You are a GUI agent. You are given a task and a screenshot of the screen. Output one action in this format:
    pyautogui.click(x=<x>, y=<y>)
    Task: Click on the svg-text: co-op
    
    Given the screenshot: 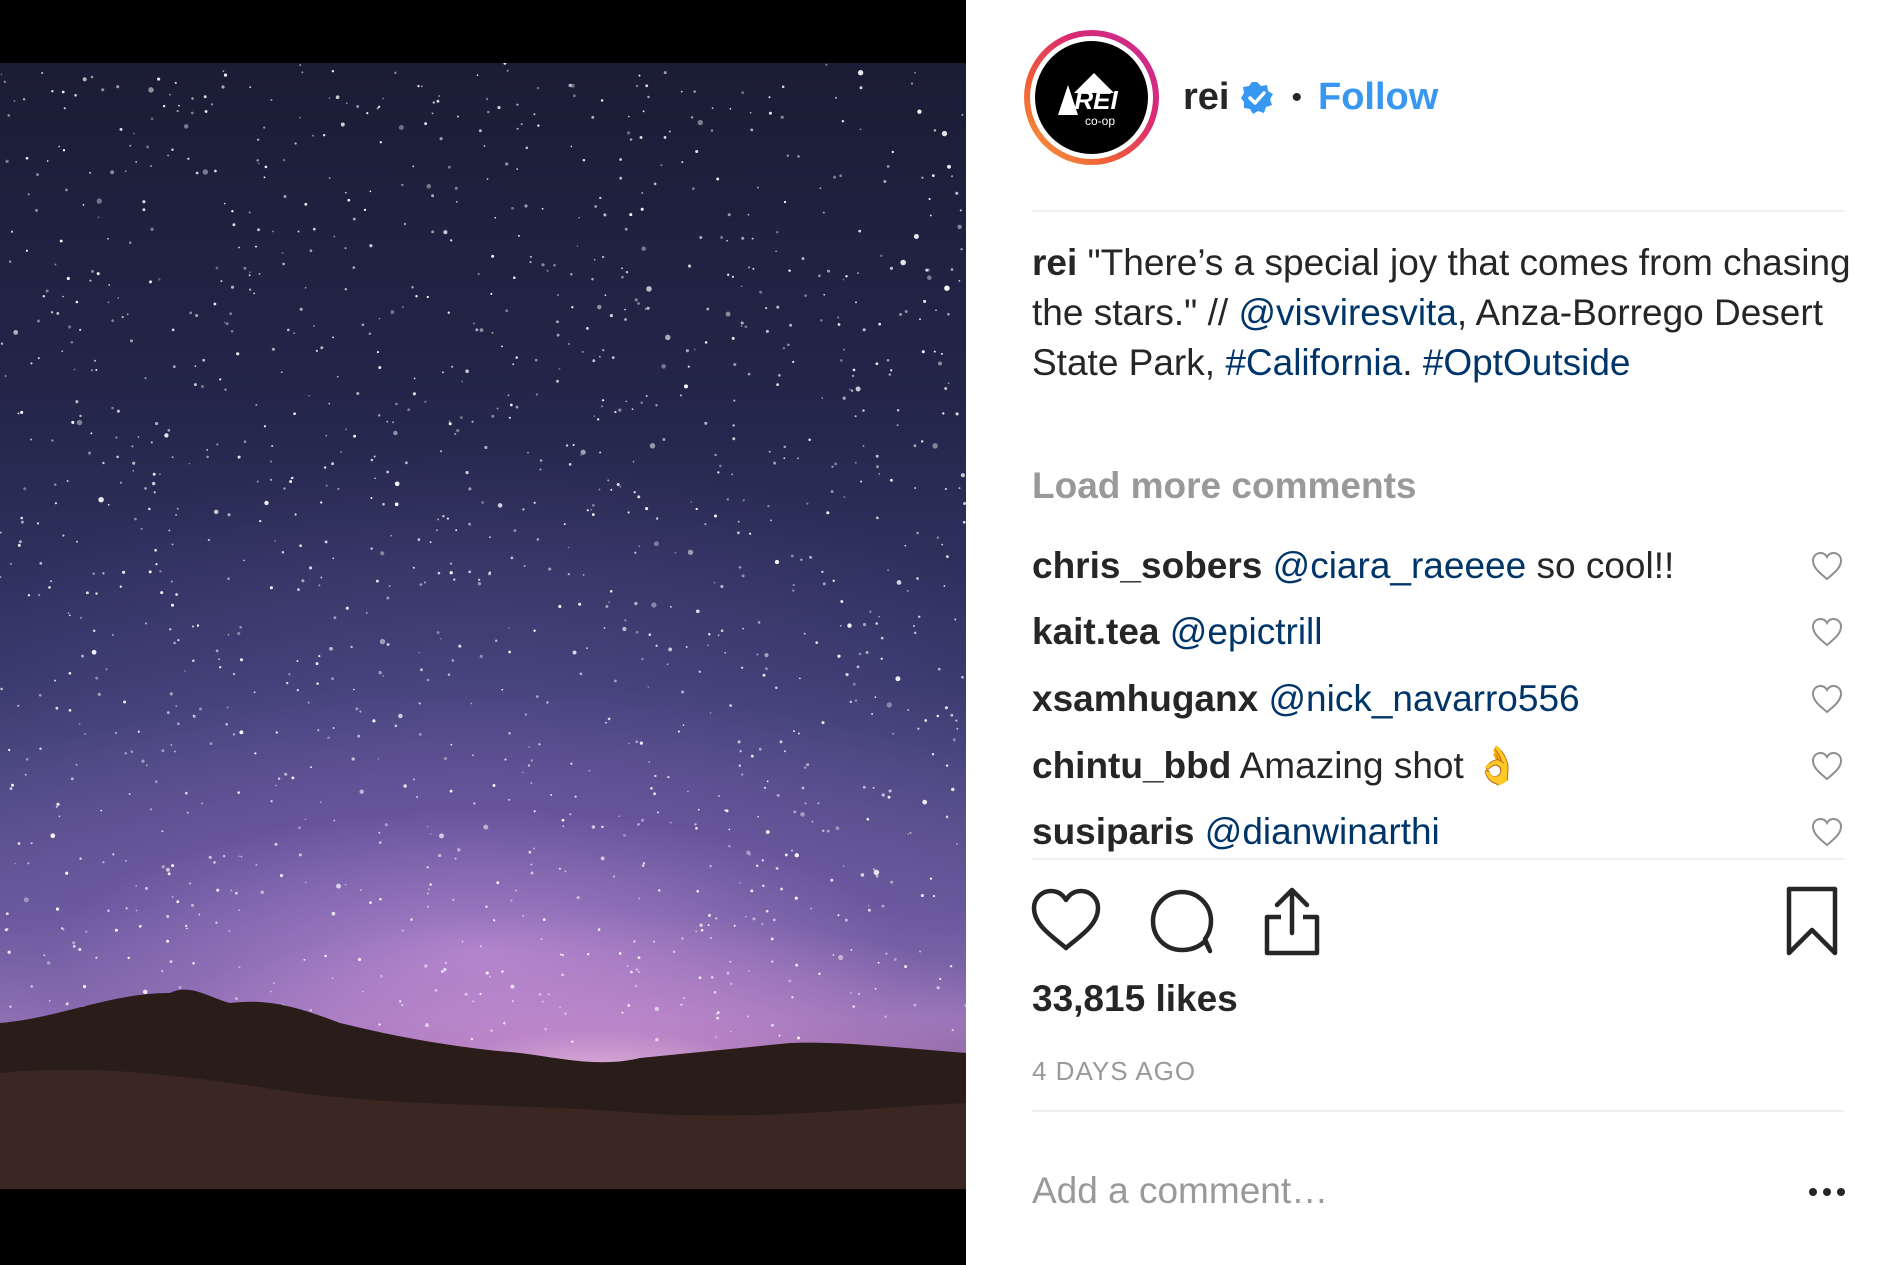 What is the action you would take?
    pyautogui.click(x=1099, y=121)
    